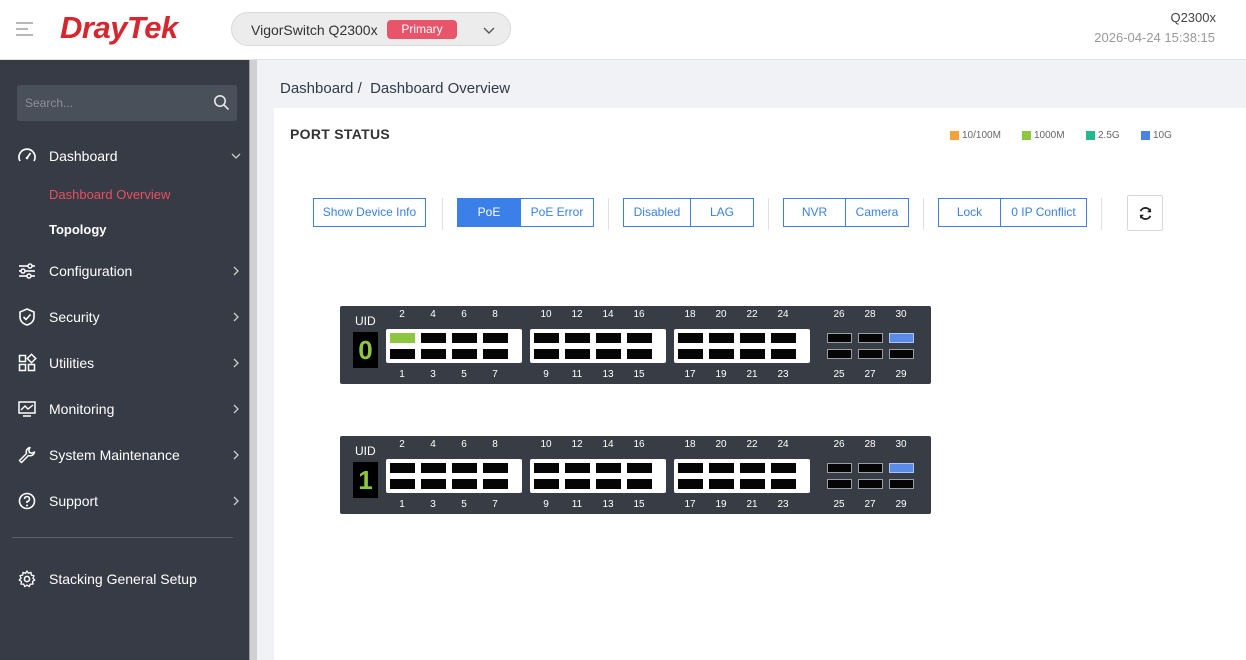 The width and height of the screenshot is (1246, 660). What do you see at coordinates (369, 212) in the screenshot?
I see `show-device-info-button: Show Device Info` at bounding box center [369, 212].